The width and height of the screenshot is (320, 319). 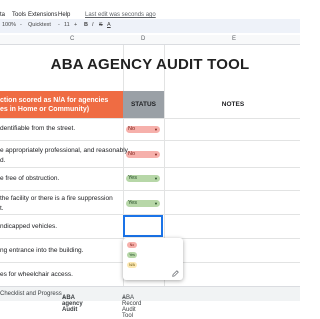 What do you see at coordinates (64, 15) in the screenshot?
I see `menu-item-help: Help` at bounding box center [64, 15].